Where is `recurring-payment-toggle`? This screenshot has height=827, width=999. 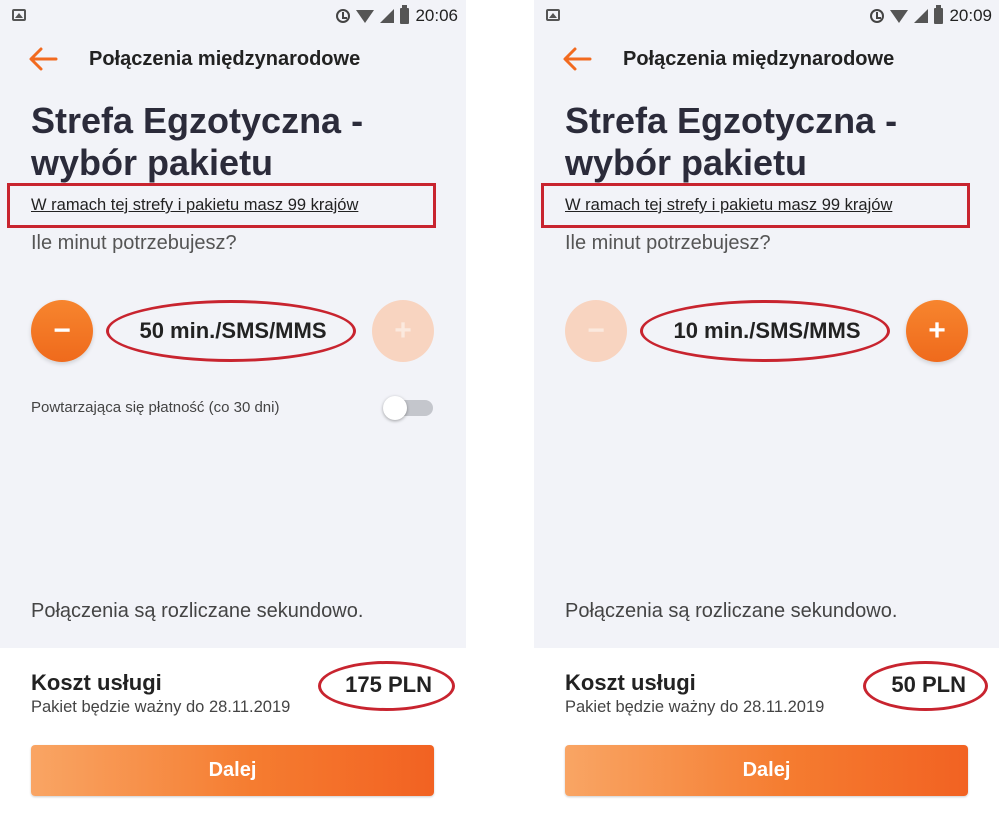 recurring-payment-toggle is located at coordinates (409, 408).